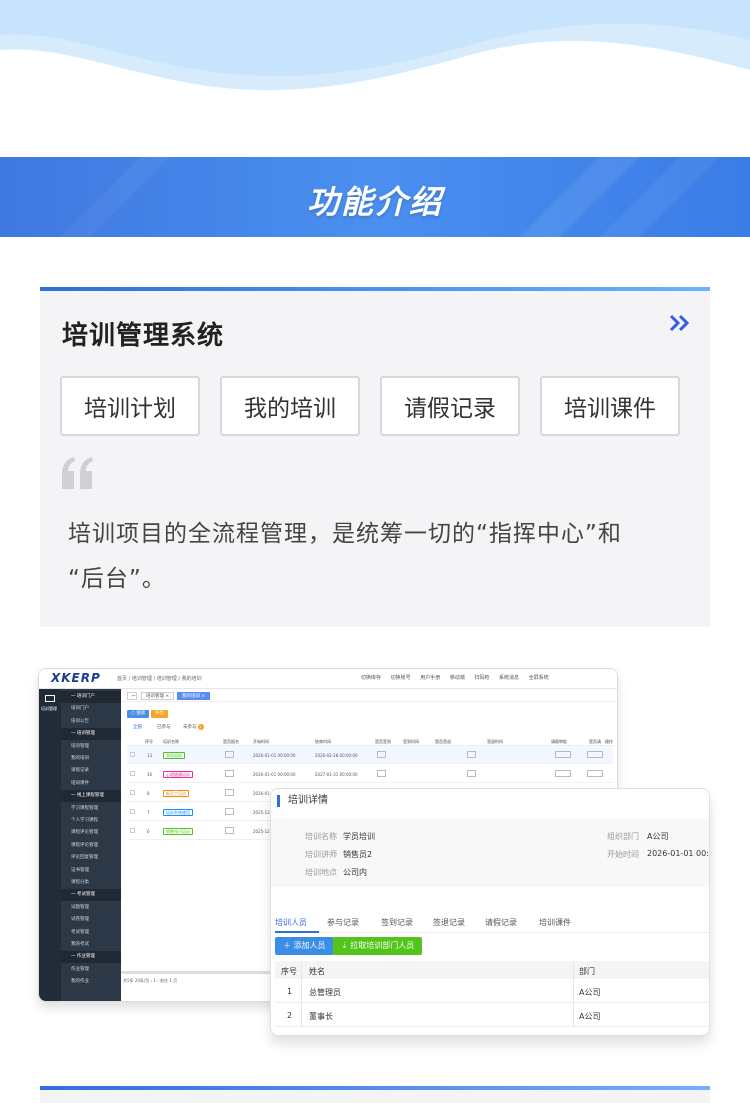 This screenshot has width=750, height=1103. Describe the element at coordinates (91, 809) in the screenshot. I see `sidebar-item: 学习课程管理` at that location.